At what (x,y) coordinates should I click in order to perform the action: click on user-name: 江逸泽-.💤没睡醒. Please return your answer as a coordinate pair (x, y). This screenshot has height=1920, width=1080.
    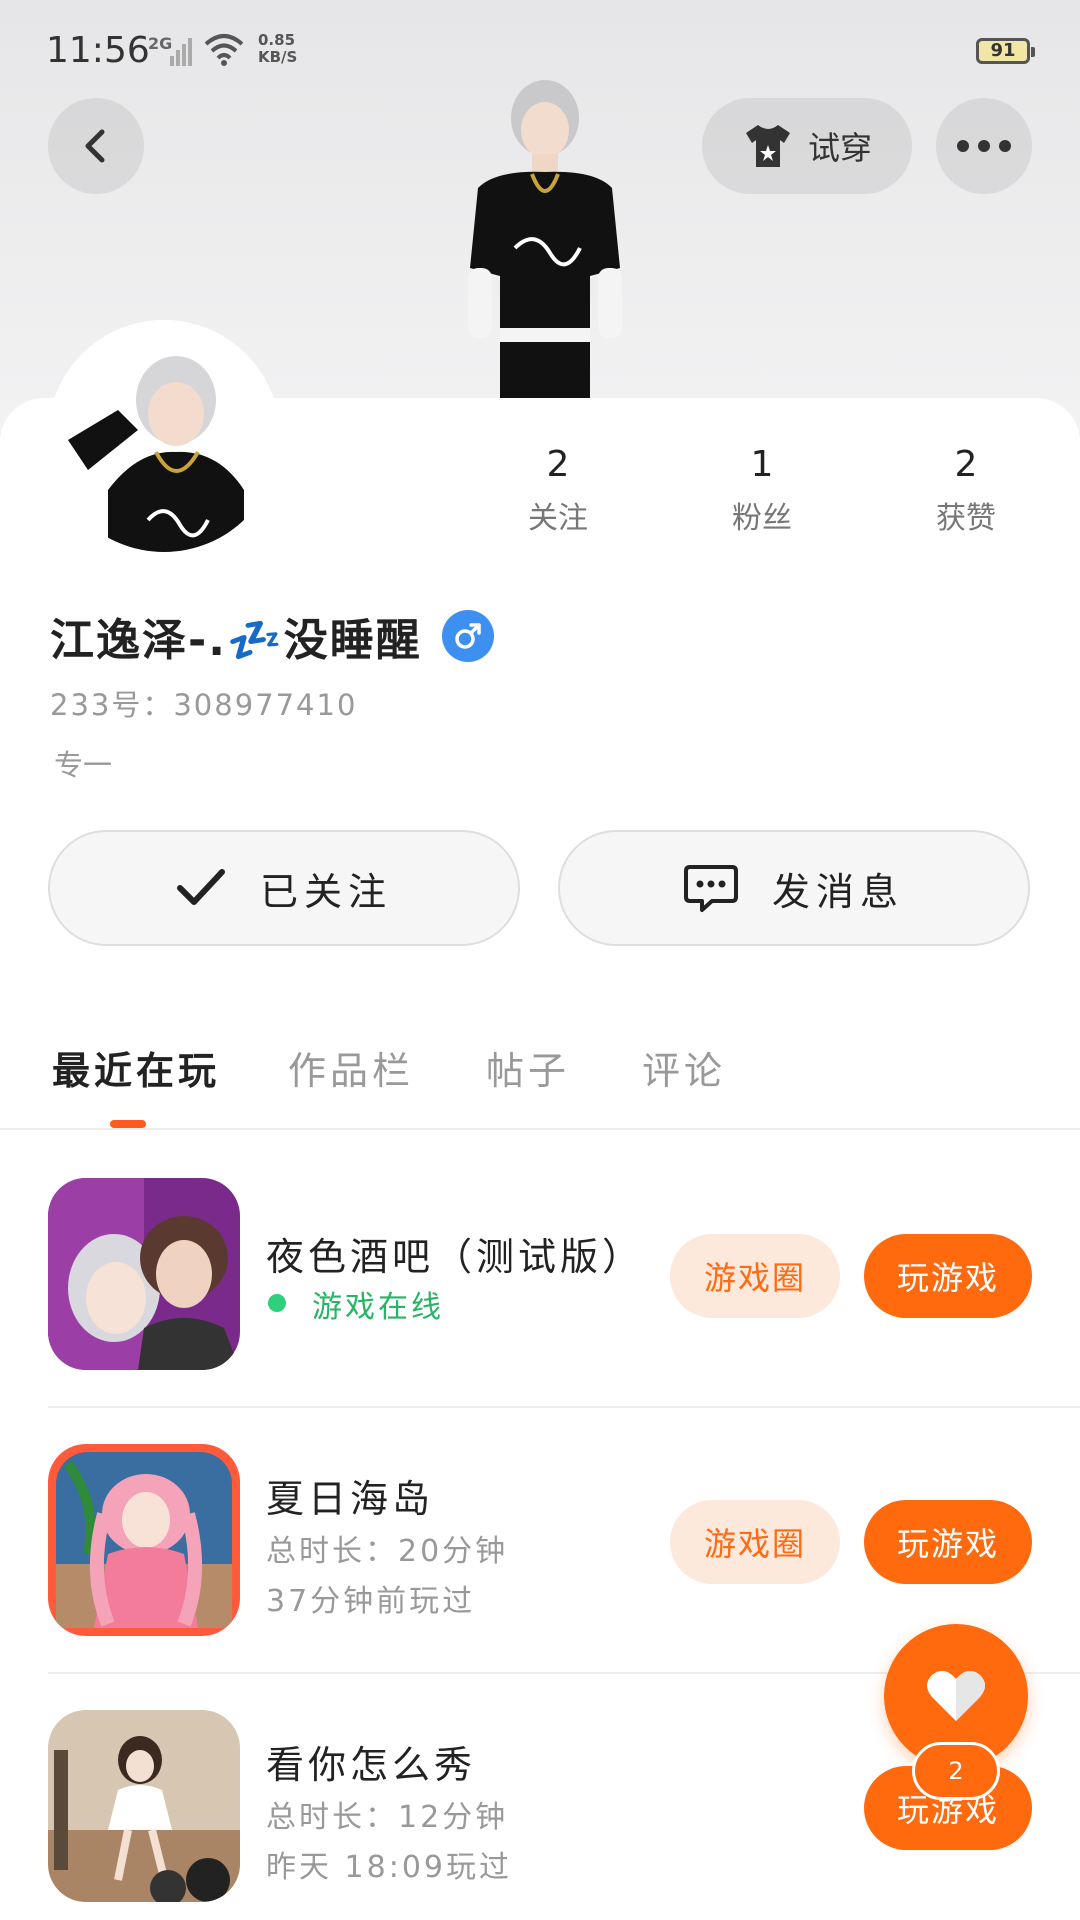
    Looking at the image, I should click on (236, 640).